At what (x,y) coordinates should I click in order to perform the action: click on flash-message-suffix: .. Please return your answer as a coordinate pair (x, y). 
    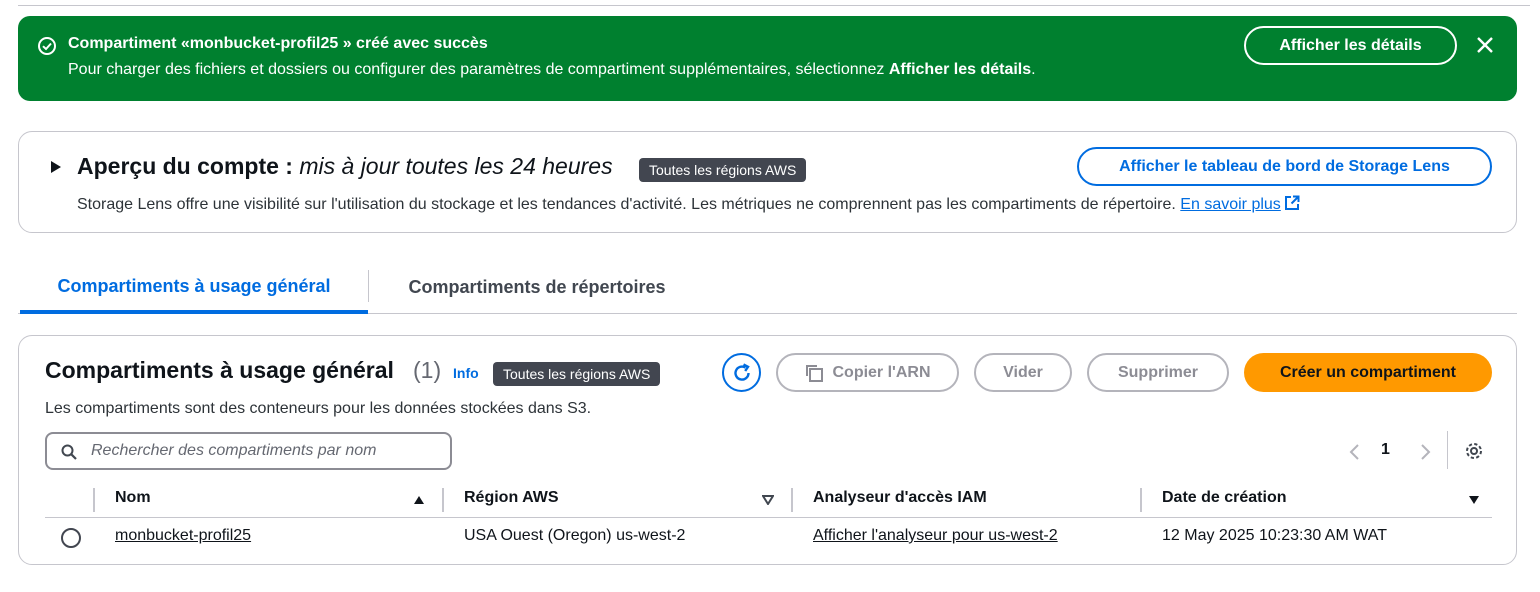
    Looking at the image, I should click on (1033, 69).